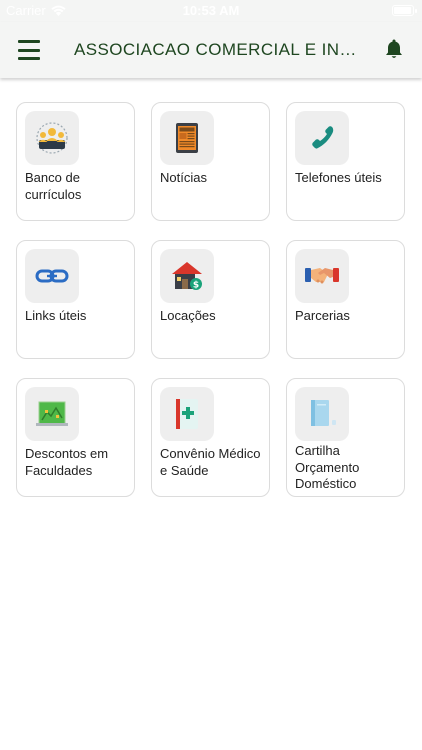 Image resolution: width=422 pixels, height=750 pixels. I want to click on status-time: 10:53 AM, so click(211, 10).